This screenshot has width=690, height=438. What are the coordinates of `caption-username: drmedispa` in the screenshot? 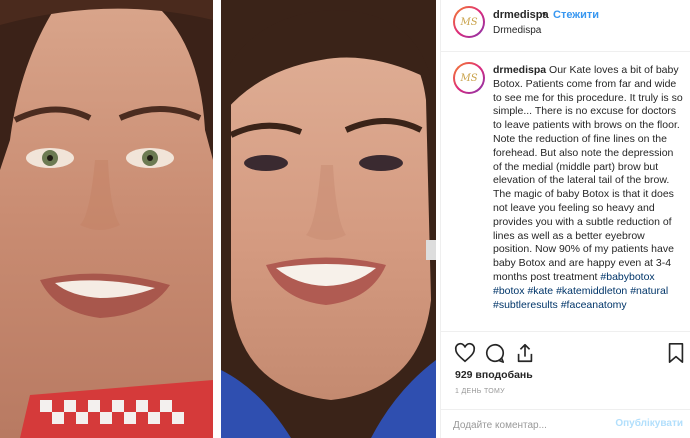 It's located at (519, 70).